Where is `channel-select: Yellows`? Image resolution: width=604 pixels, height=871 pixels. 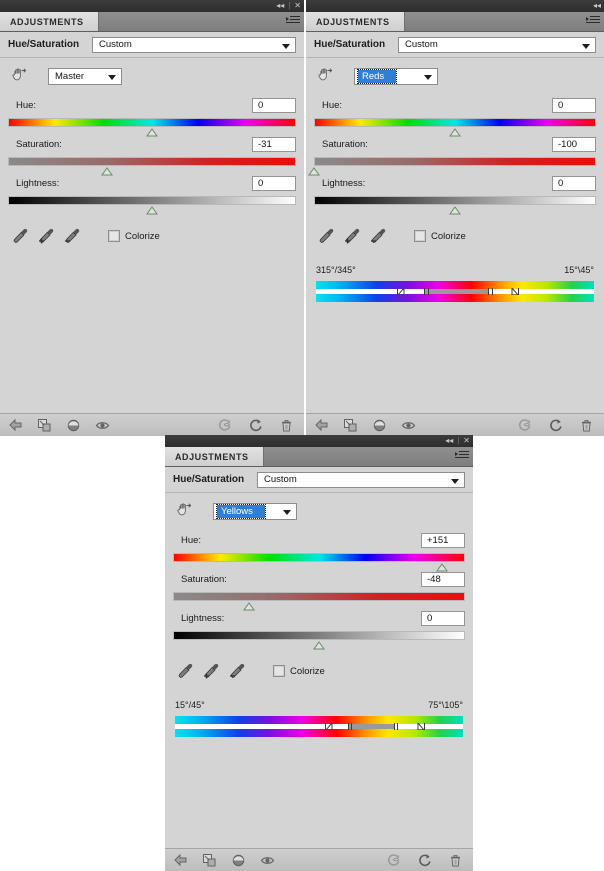 channel-select: Yellows is located at coordinates (255, 511).